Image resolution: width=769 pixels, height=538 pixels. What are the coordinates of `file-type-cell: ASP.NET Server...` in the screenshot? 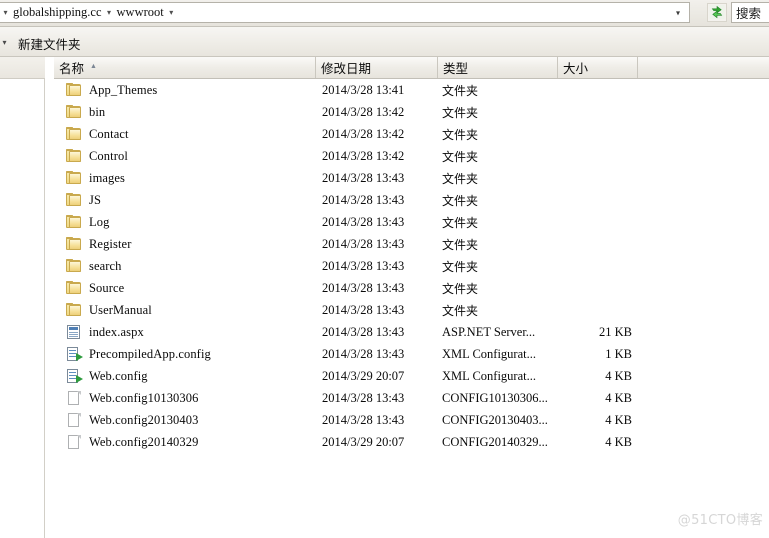 It's located at (489, 331).